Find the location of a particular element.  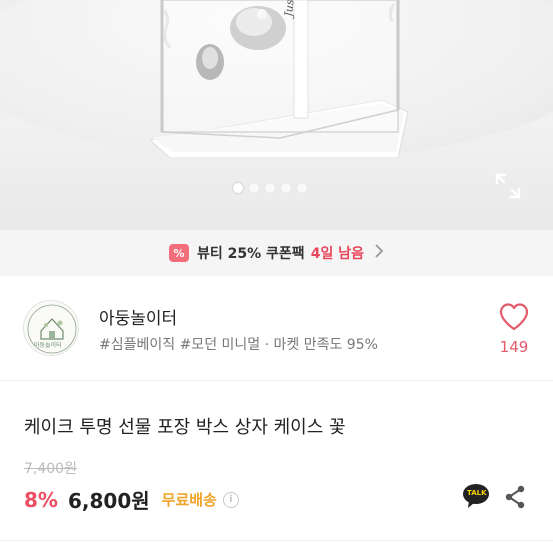

like-count: 149 is located at coordinates (514, 347).